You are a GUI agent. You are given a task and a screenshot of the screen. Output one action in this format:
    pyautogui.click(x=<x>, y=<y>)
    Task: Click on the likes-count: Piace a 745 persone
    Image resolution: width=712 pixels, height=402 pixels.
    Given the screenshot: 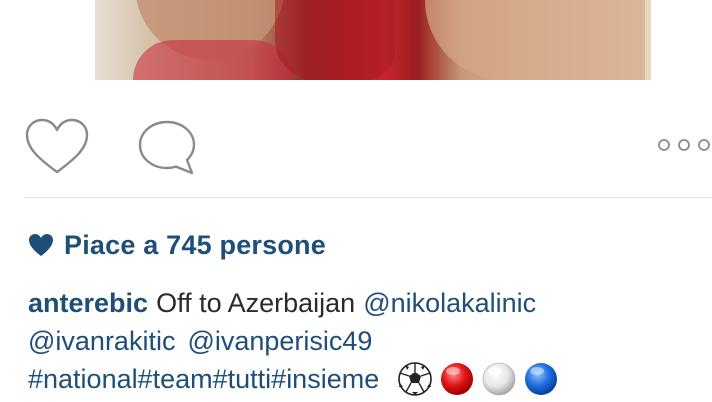 What is the action you would take?
    pyautogui.click(x=177, y=245)
    